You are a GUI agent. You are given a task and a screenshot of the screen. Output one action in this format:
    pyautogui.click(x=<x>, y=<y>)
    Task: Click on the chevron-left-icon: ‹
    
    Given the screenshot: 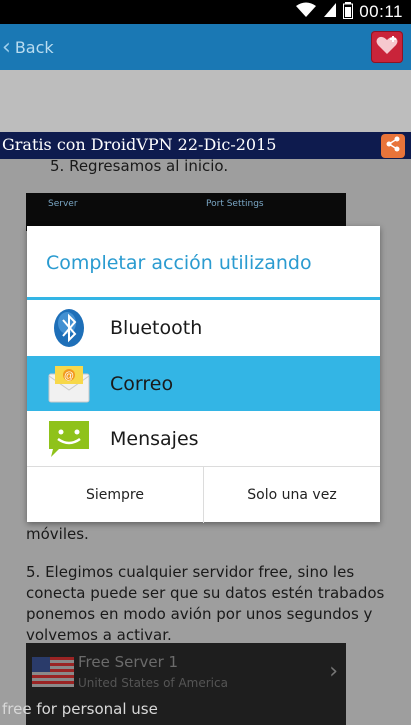 What is the action you would take?
    pyautogui.click(x=6, y=47)
    